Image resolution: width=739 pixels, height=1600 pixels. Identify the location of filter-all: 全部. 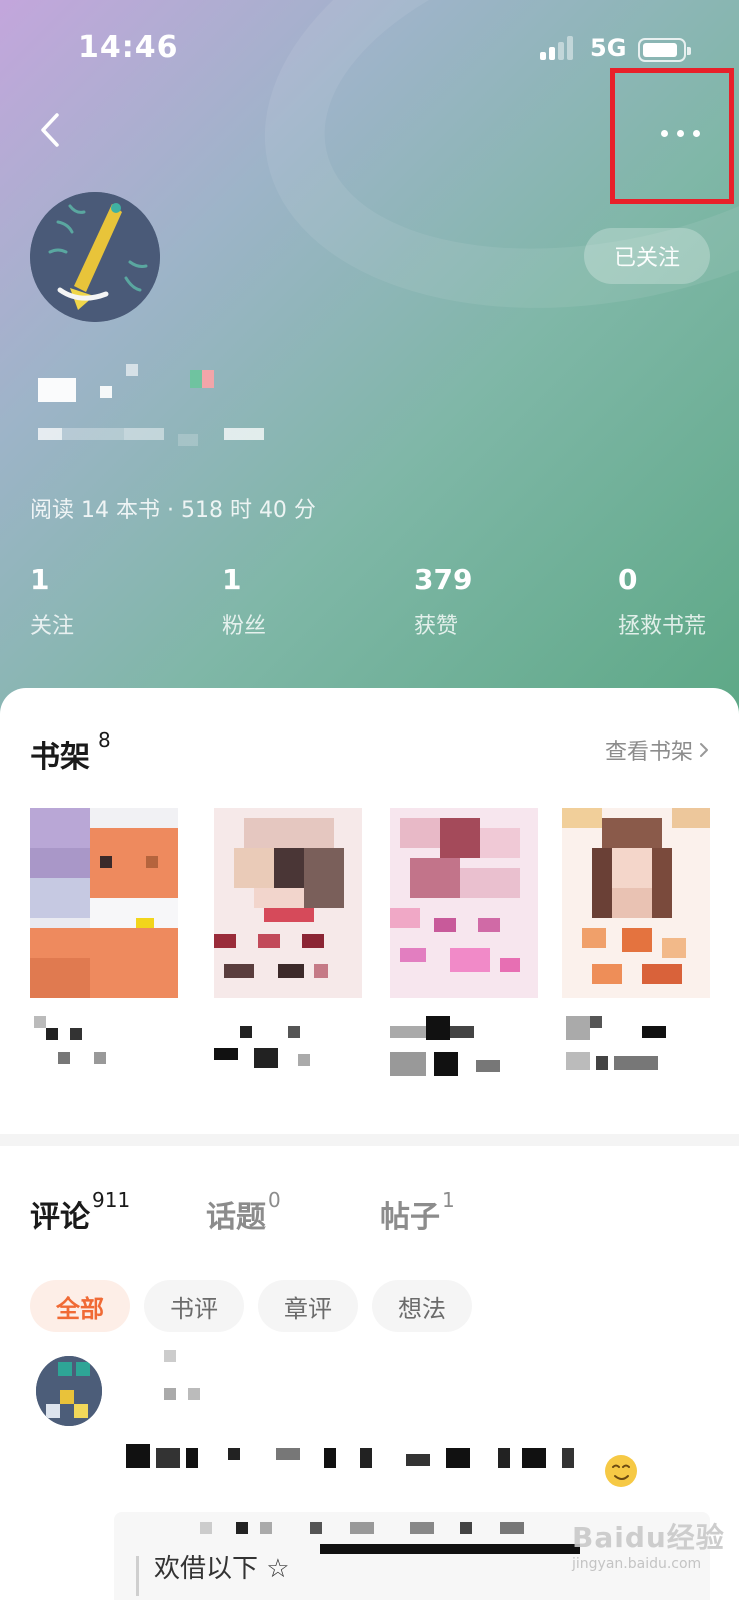
(80, 1306).